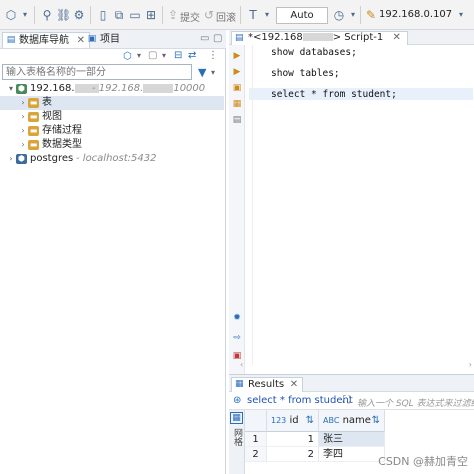 The width and height of the screenshot is (474, 474). What do you see at coordinates (237, 104) in the screenshot?
I see `explain-plan-icon: ▦` at bounding box center [237, 104].